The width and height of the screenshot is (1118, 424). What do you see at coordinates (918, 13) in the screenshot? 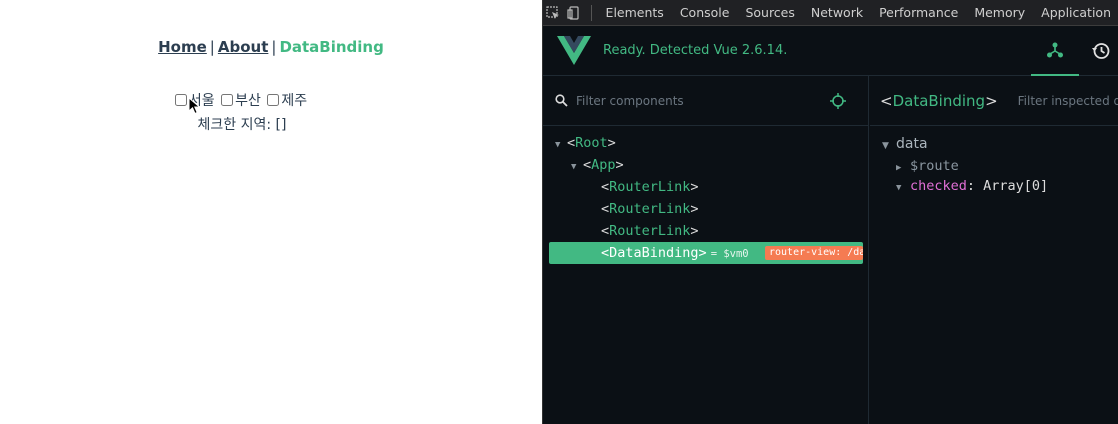
I see `tab-performance: Performance` at bounding box center [918, 13].